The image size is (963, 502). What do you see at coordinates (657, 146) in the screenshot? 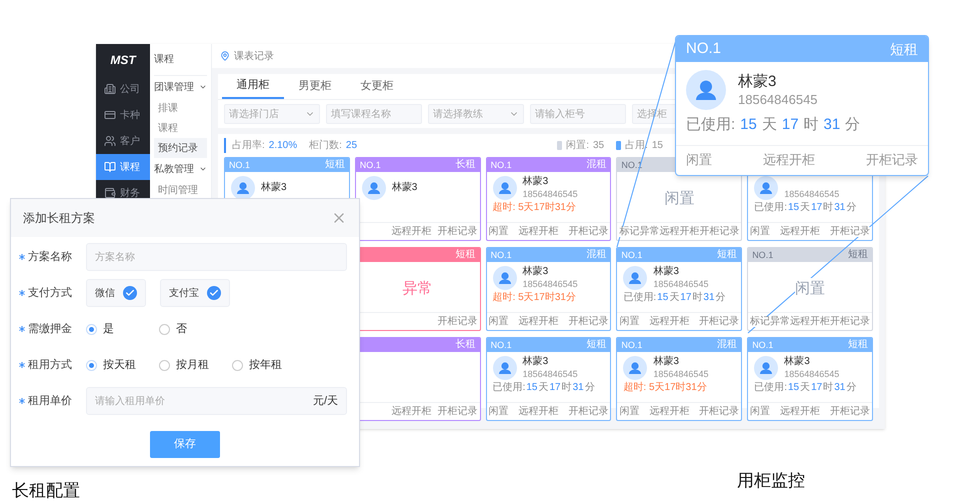
I see `legend-value: 15` at bounding box center [657, 146].